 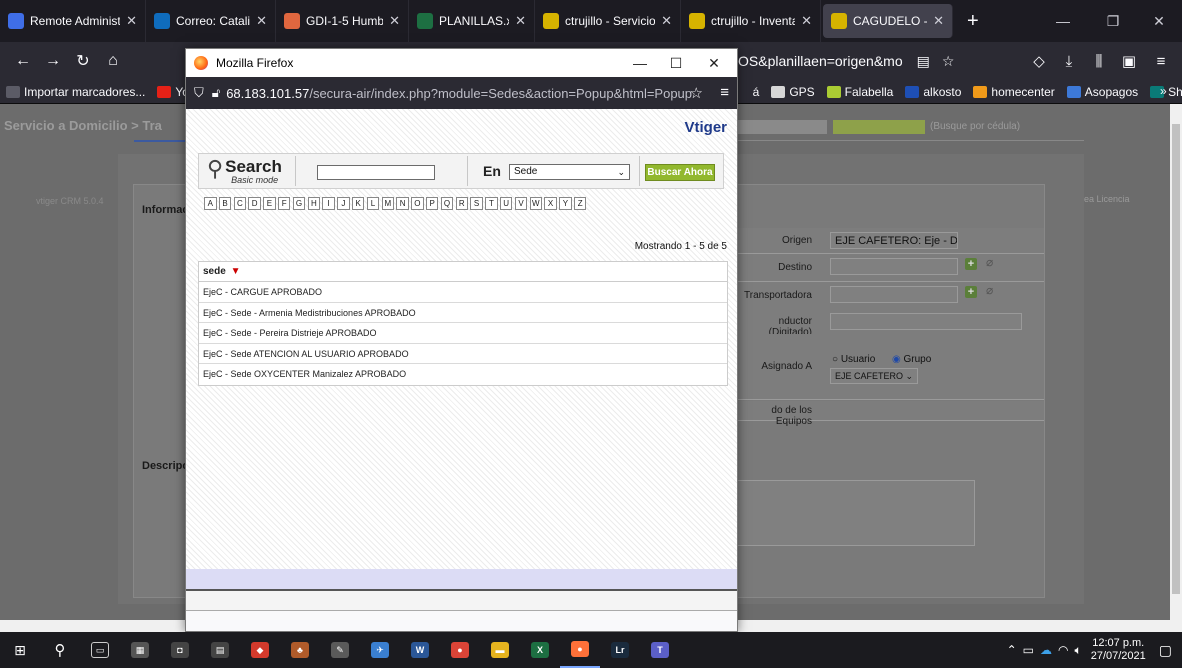 I want to click on main-close-icon: ✕, so click(x=1159, y=21).